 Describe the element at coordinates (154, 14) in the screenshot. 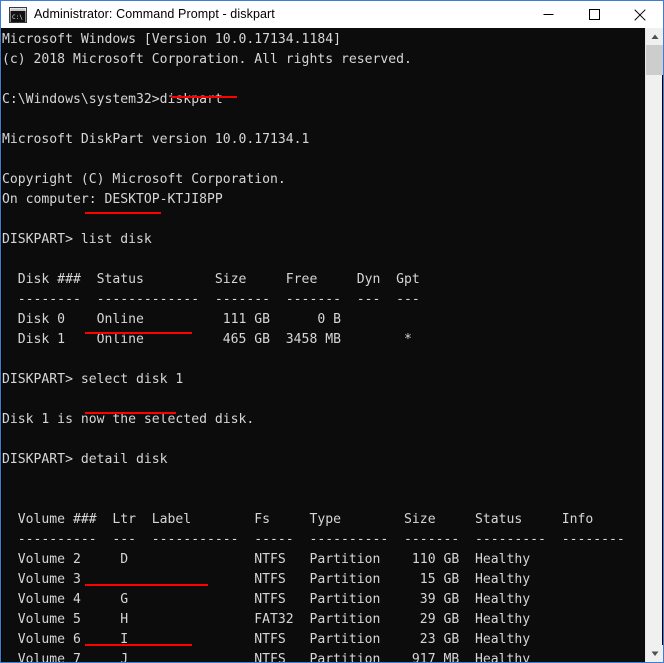

I see `window-title: Administrator: Command Prompt - diskpart` at that location.